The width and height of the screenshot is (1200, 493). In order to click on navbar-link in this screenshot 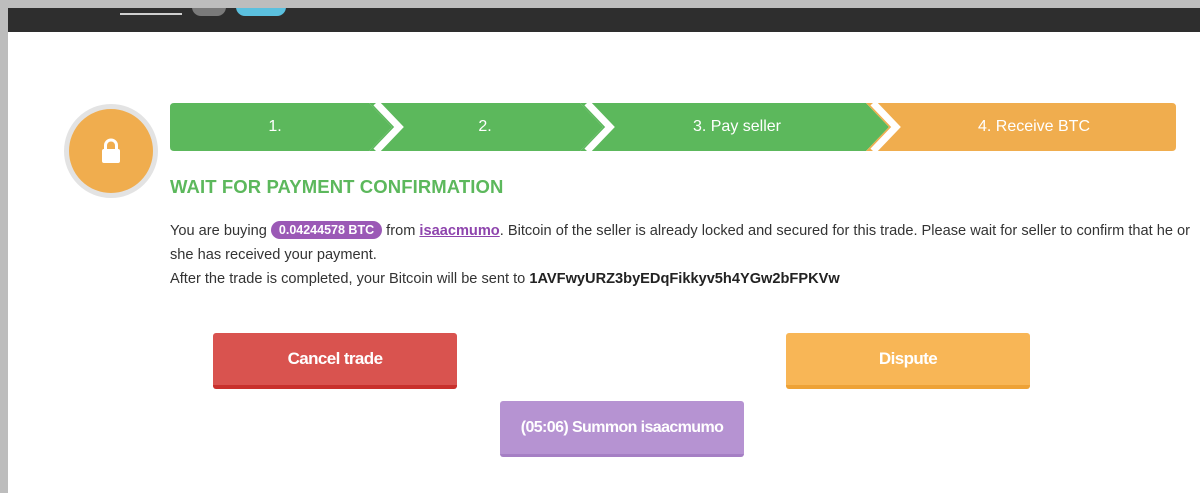, I will do `click(151, 11)`.